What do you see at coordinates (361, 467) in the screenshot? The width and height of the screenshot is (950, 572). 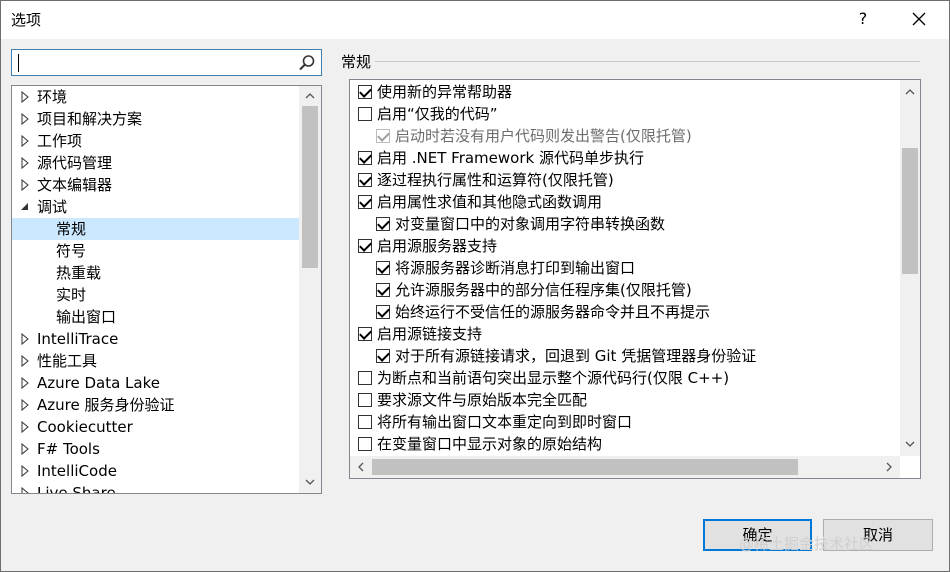 I see `chevron-left-icon` at bounding box center [361, 467].